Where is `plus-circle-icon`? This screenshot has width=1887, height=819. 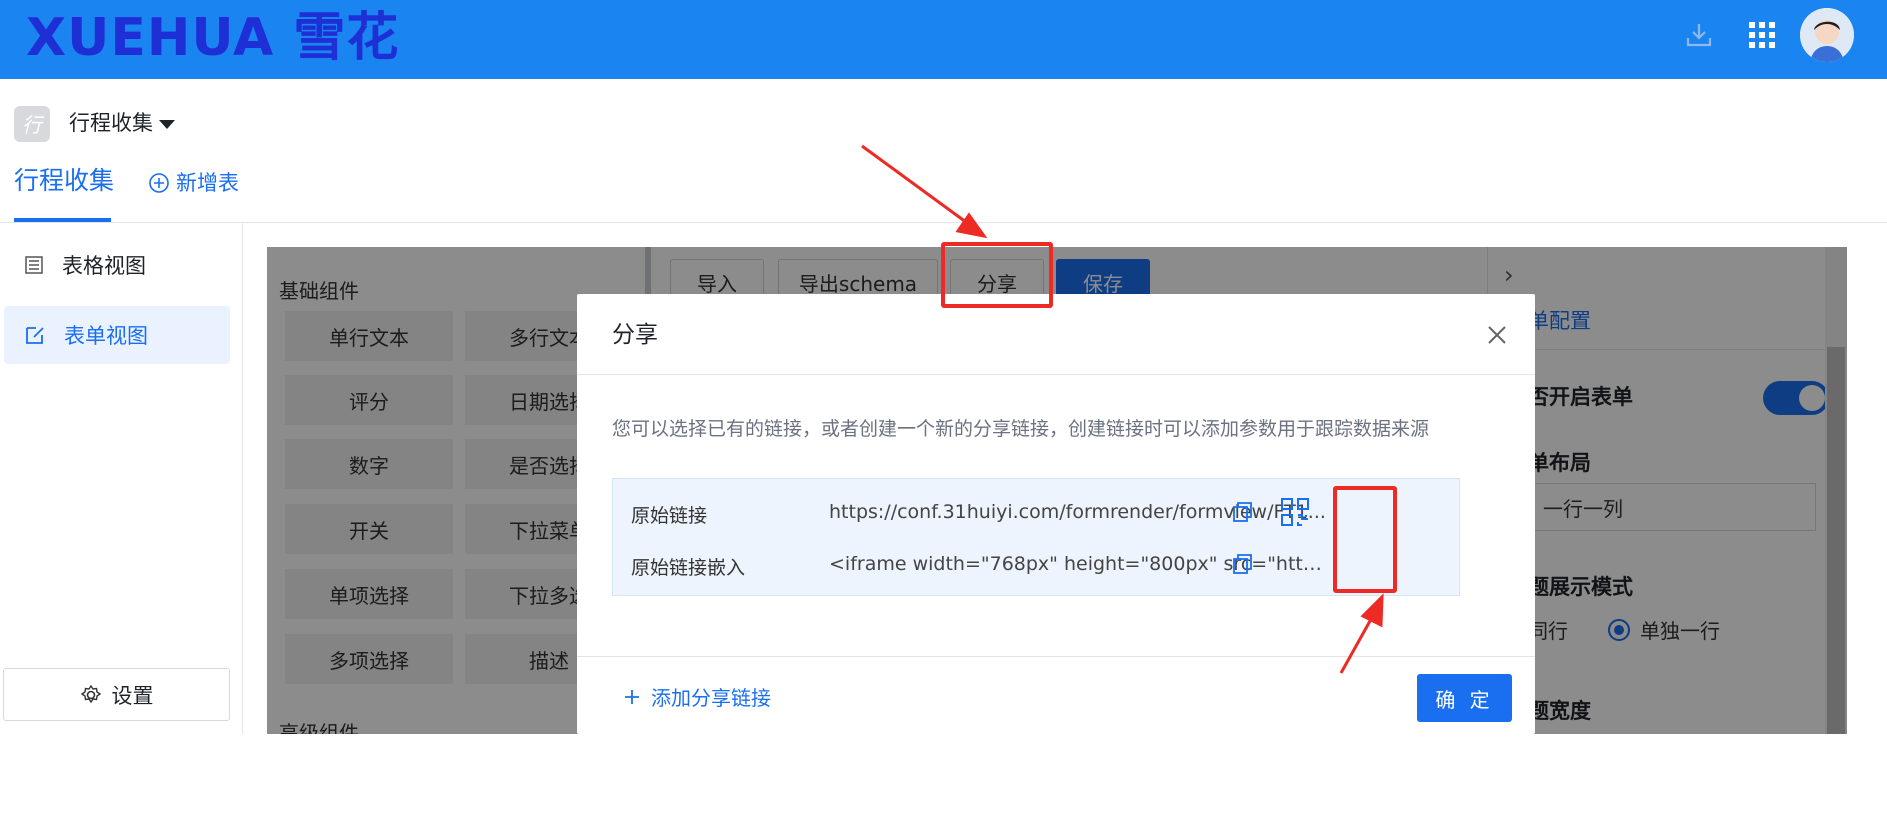
plus-circle-icon is located at coordinates (159, 183).